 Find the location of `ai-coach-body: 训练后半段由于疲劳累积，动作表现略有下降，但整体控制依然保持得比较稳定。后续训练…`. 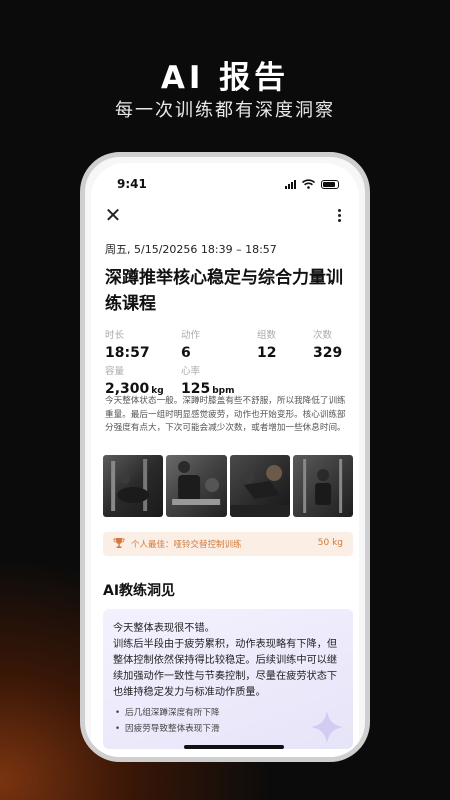

ai-coach-body: 训练后半段由于疲劳累积，动作表现略有下降，但整体控制依然保持得比较稳定。后续训练… is located at coordinates (225, 668).